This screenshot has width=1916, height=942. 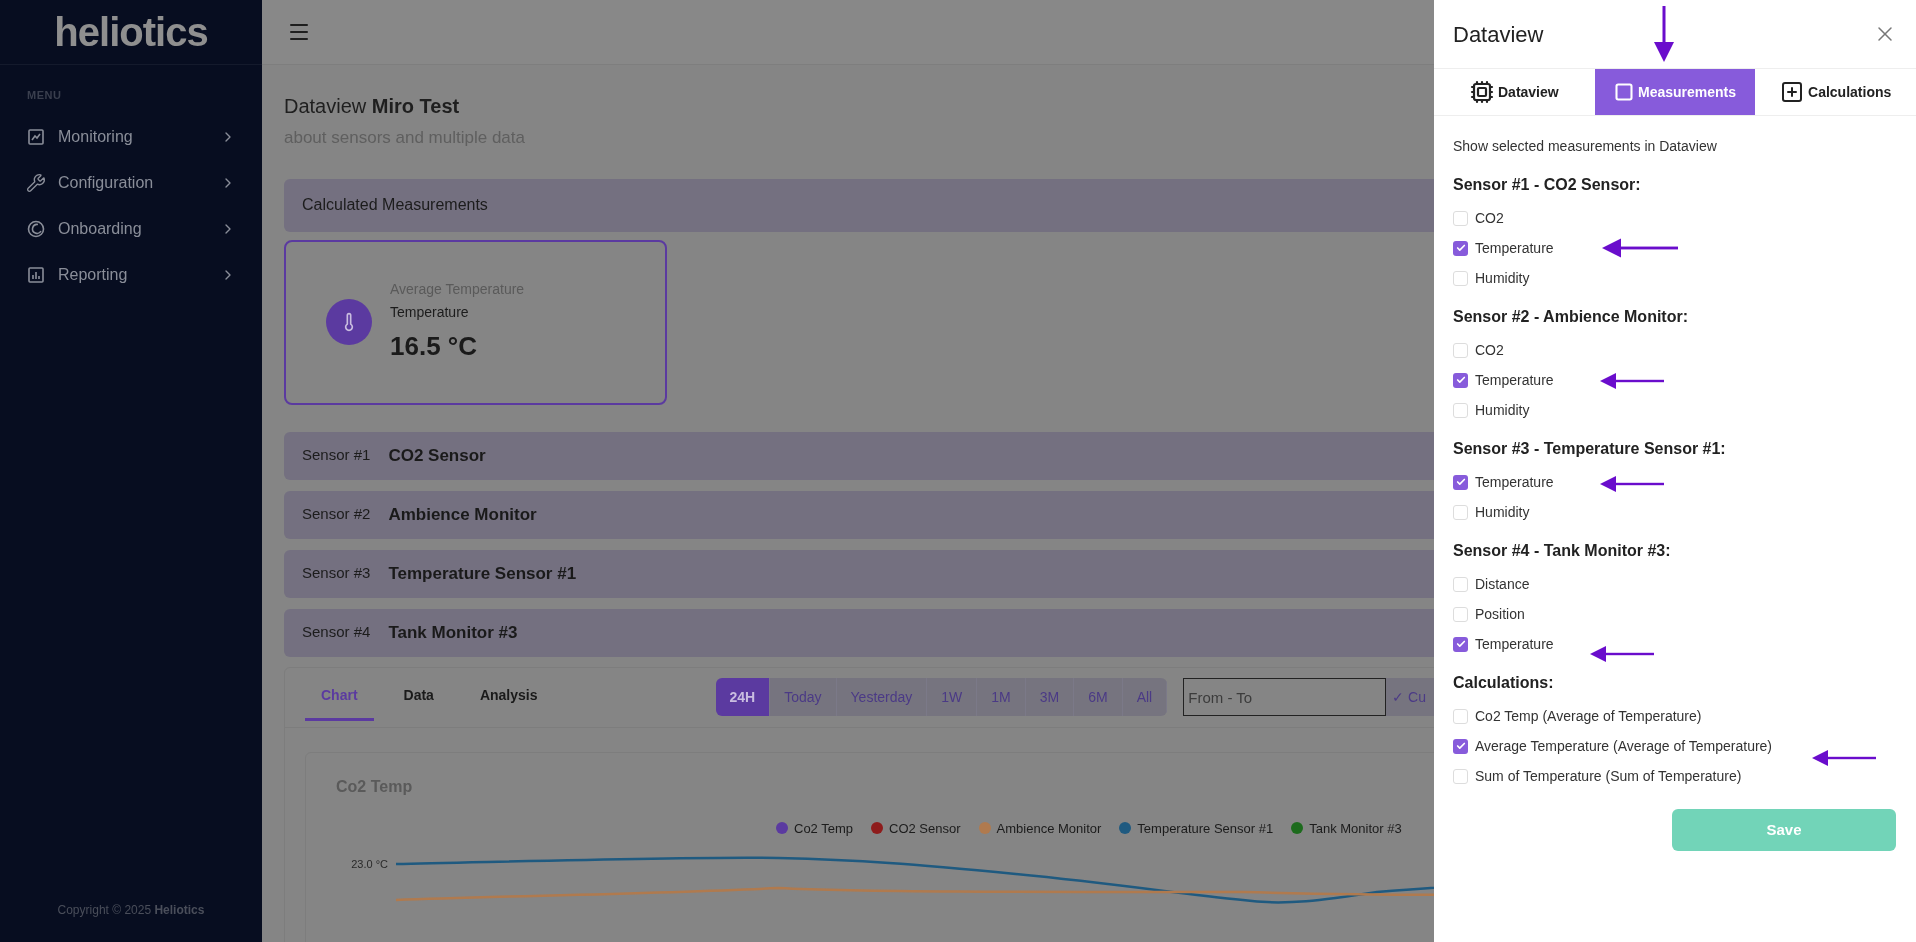 What do you see at coordinates (1597, 776) in the screenshot?
I see `checkbox-option: Sum of Temperature (Sum of Temperature)` at bounding box center [1597, 776].